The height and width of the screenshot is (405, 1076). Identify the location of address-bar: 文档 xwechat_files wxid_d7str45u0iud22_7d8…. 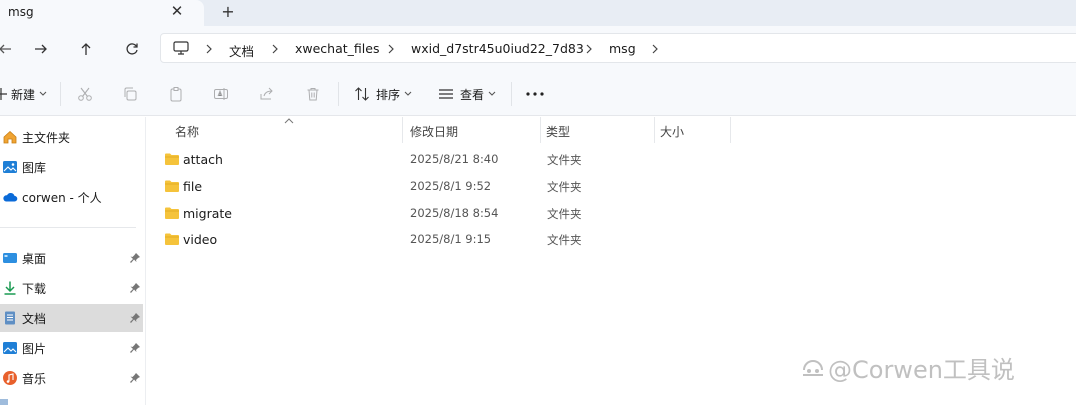
(618, 48).